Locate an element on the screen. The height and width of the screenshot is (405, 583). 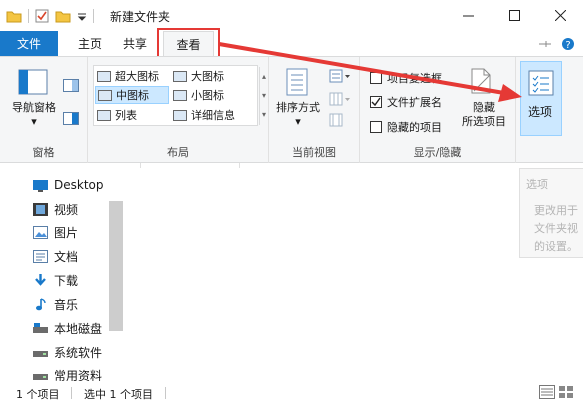
red-arrow-icon is located at coordinates (370, 72).